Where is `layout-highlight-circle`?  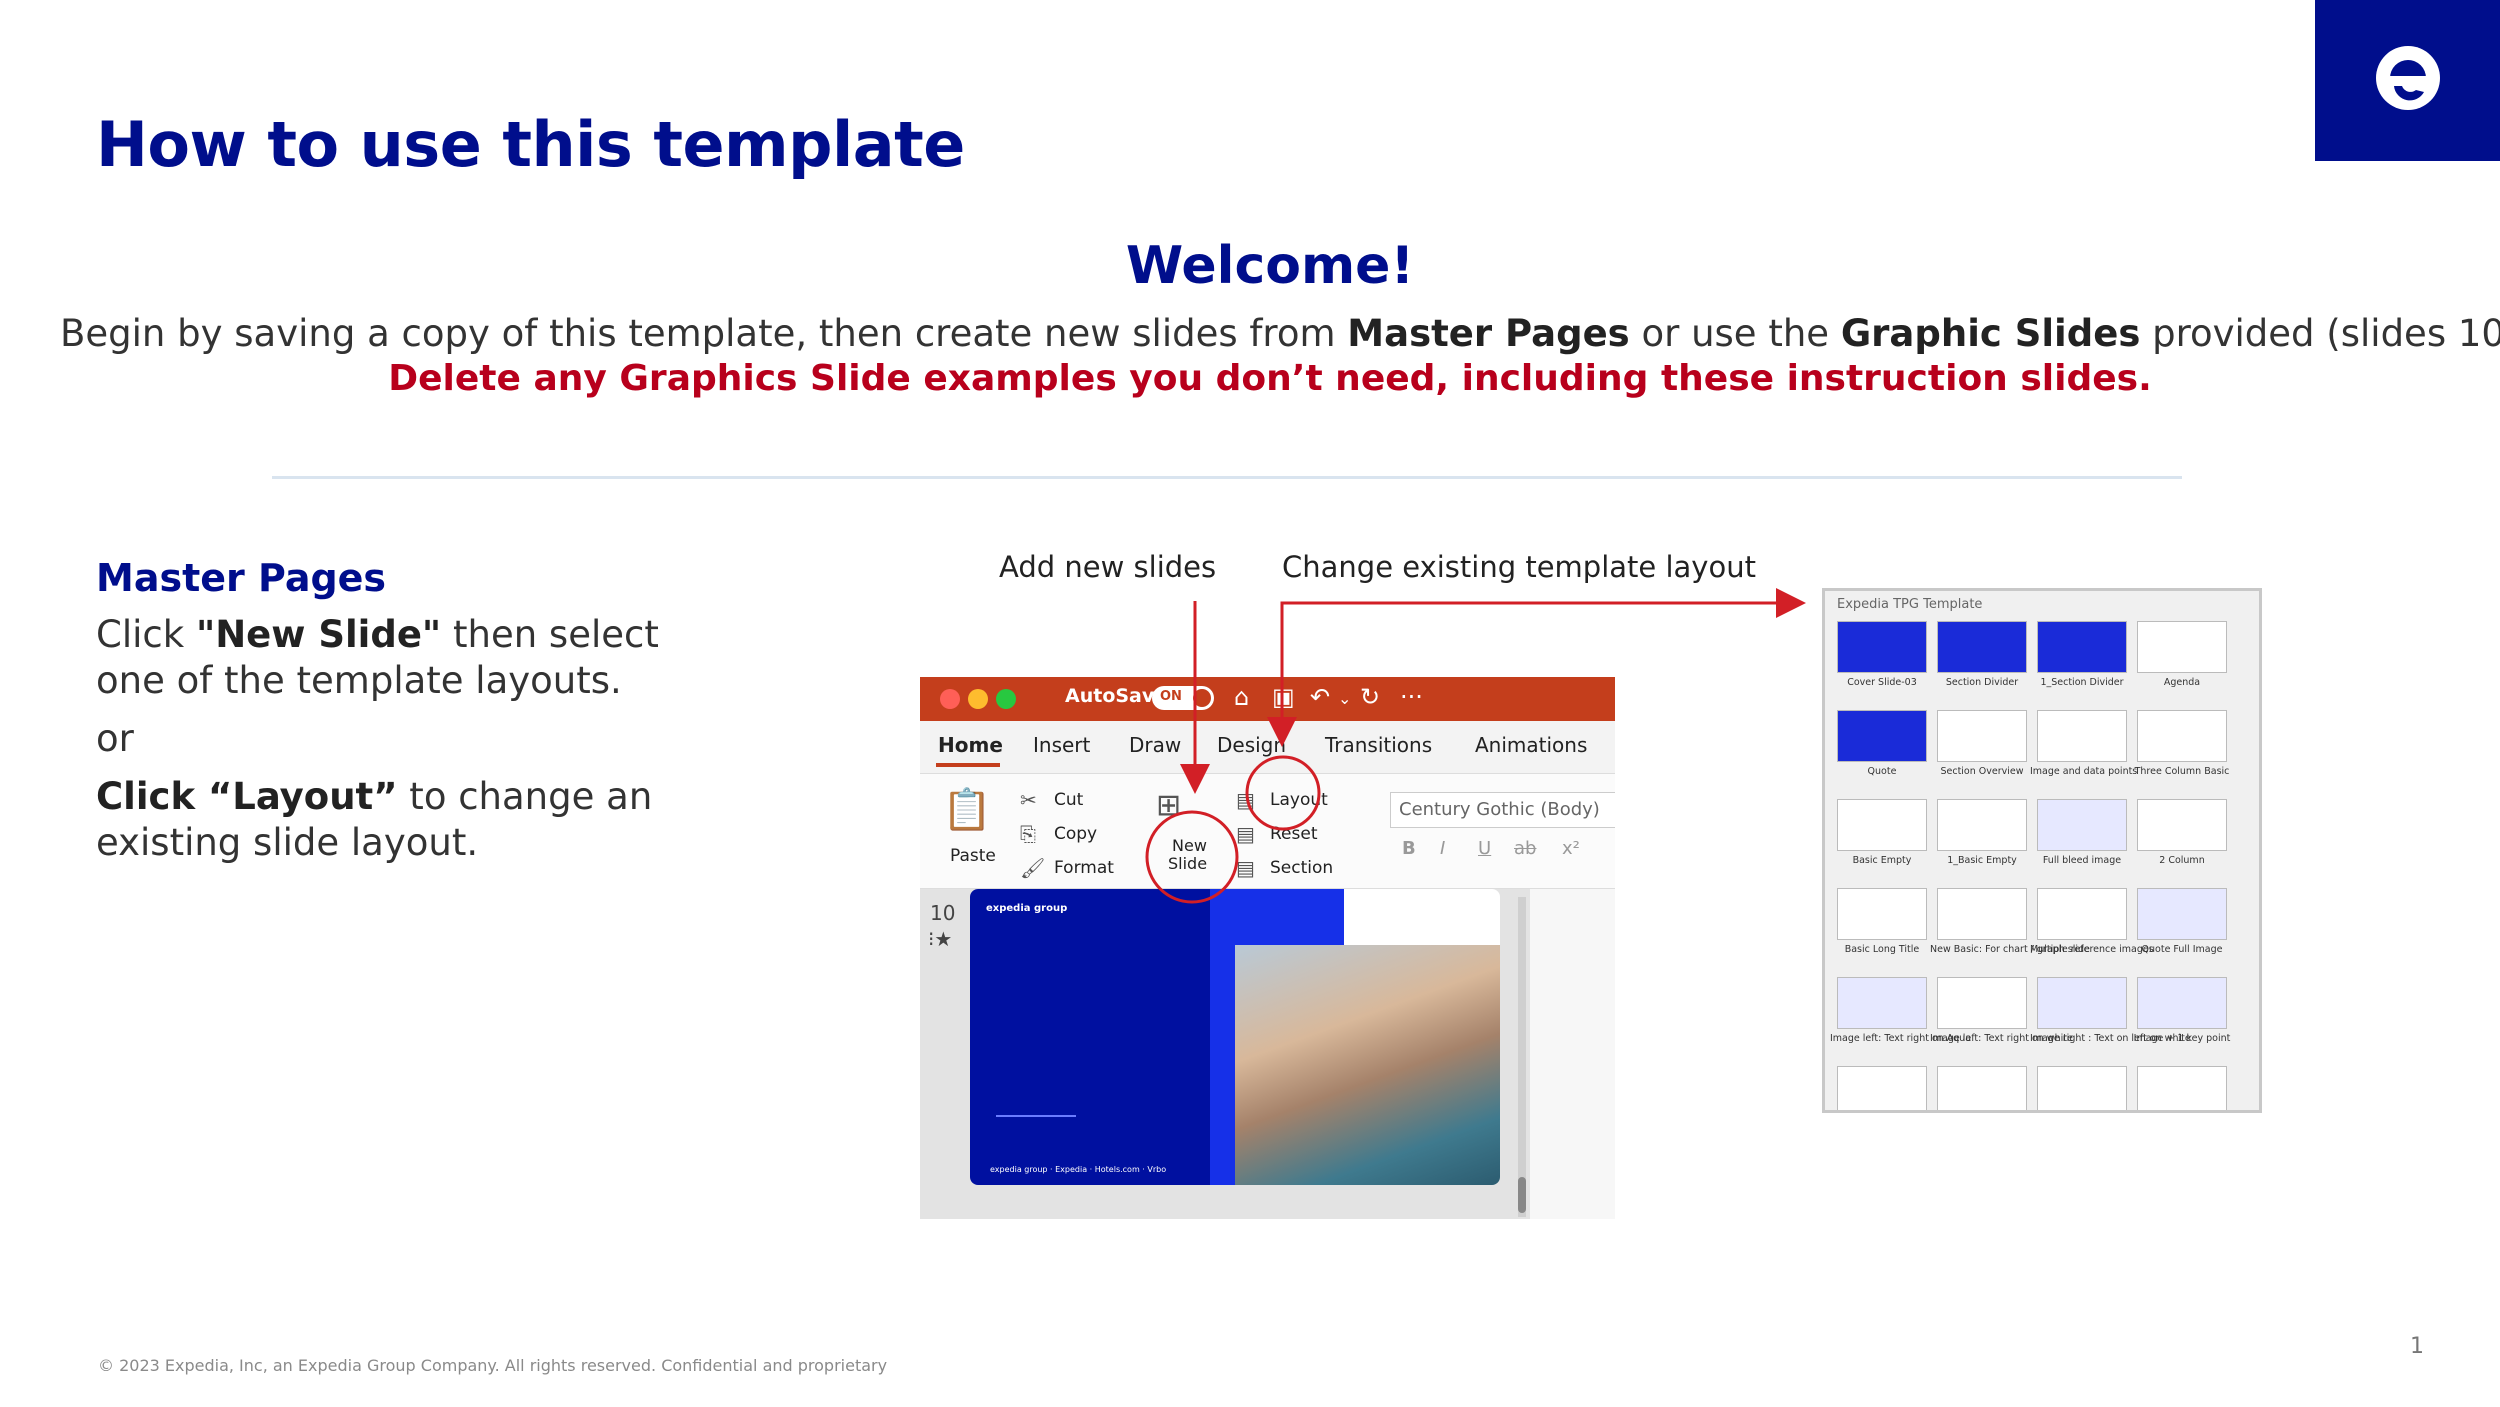 layout-highlight-circle is located at coordinates (1283, 793).